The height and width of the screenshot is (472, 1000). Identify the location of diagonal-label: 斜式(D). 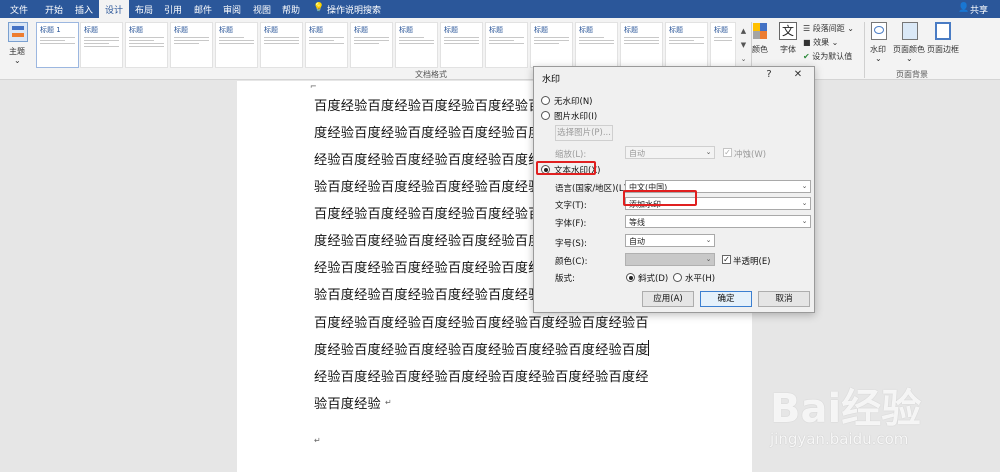
(653, 278).